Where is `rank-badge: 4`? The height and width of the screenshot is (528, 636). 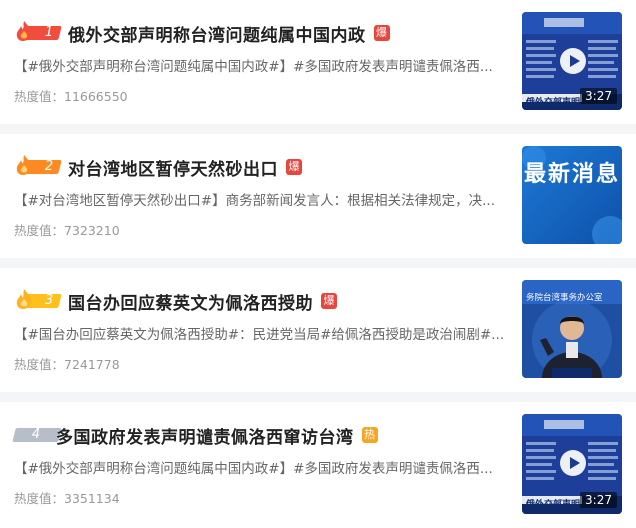
rank-badge: 4 is located at coordinates (37, 435).